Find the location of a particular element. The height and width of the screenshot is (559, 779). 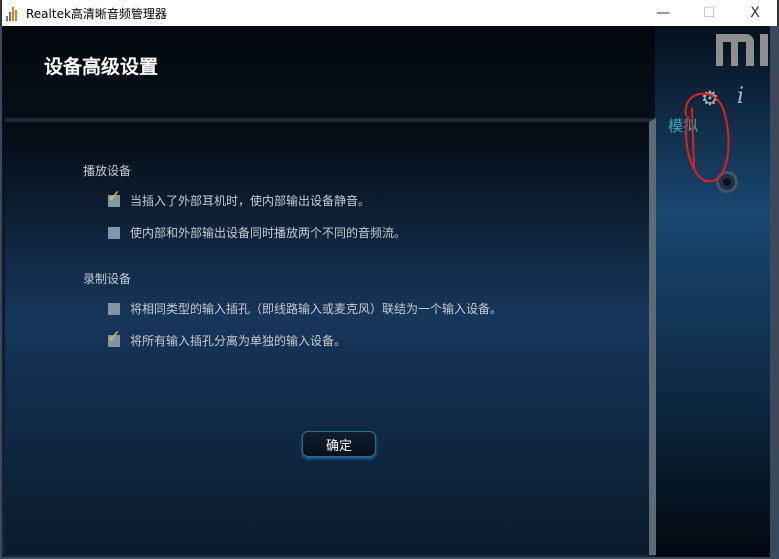

page-title: 设备高级设置 is located at coordinates (101, 67).